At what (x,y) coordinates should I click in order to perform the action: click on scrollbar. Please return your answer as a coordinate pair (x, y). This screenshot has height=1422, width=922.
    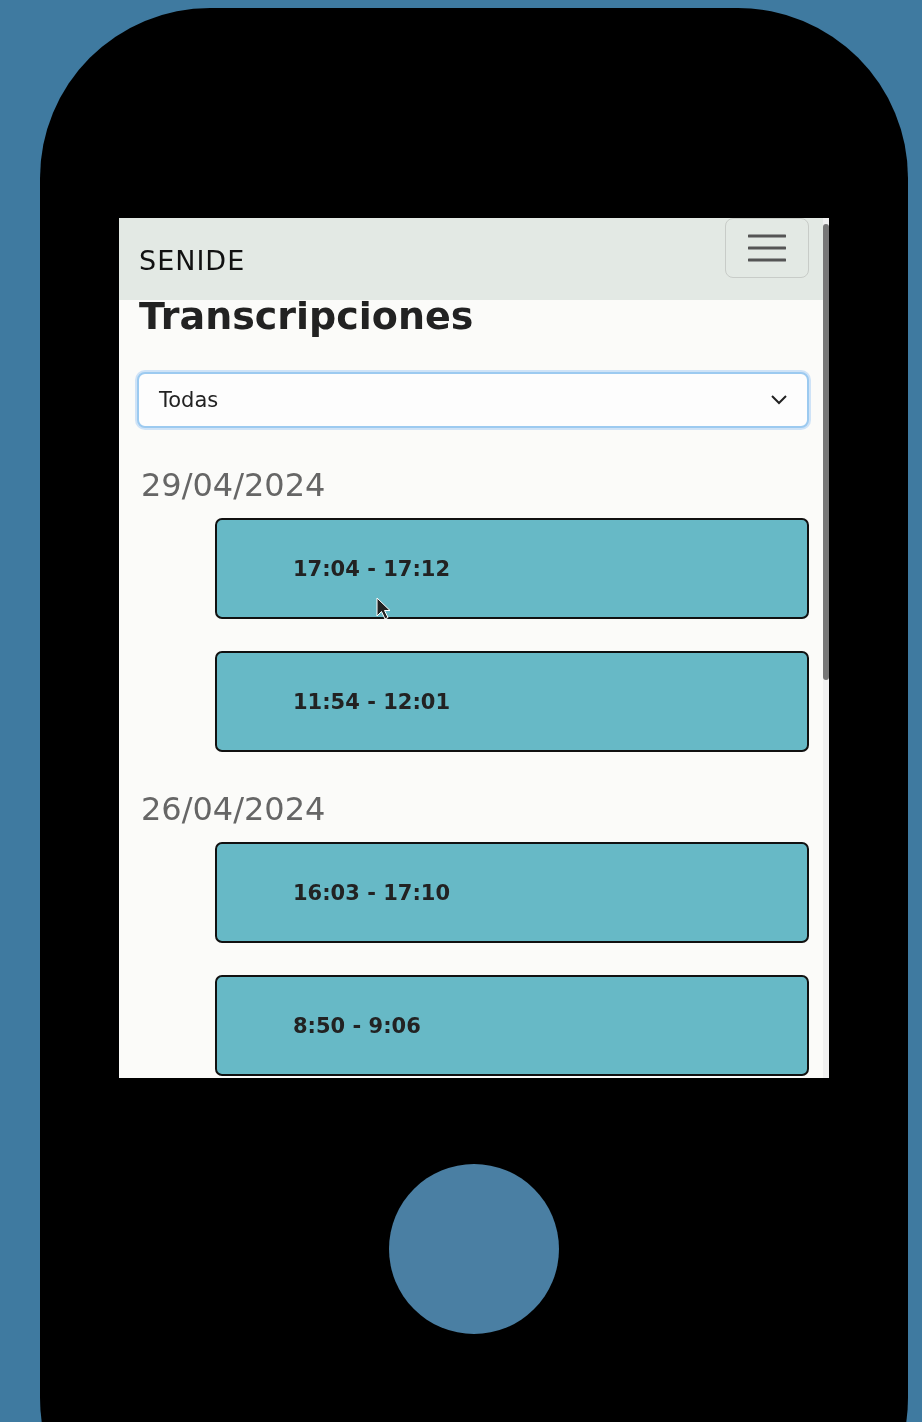
    Looking at the image, I should click on (826, 648).